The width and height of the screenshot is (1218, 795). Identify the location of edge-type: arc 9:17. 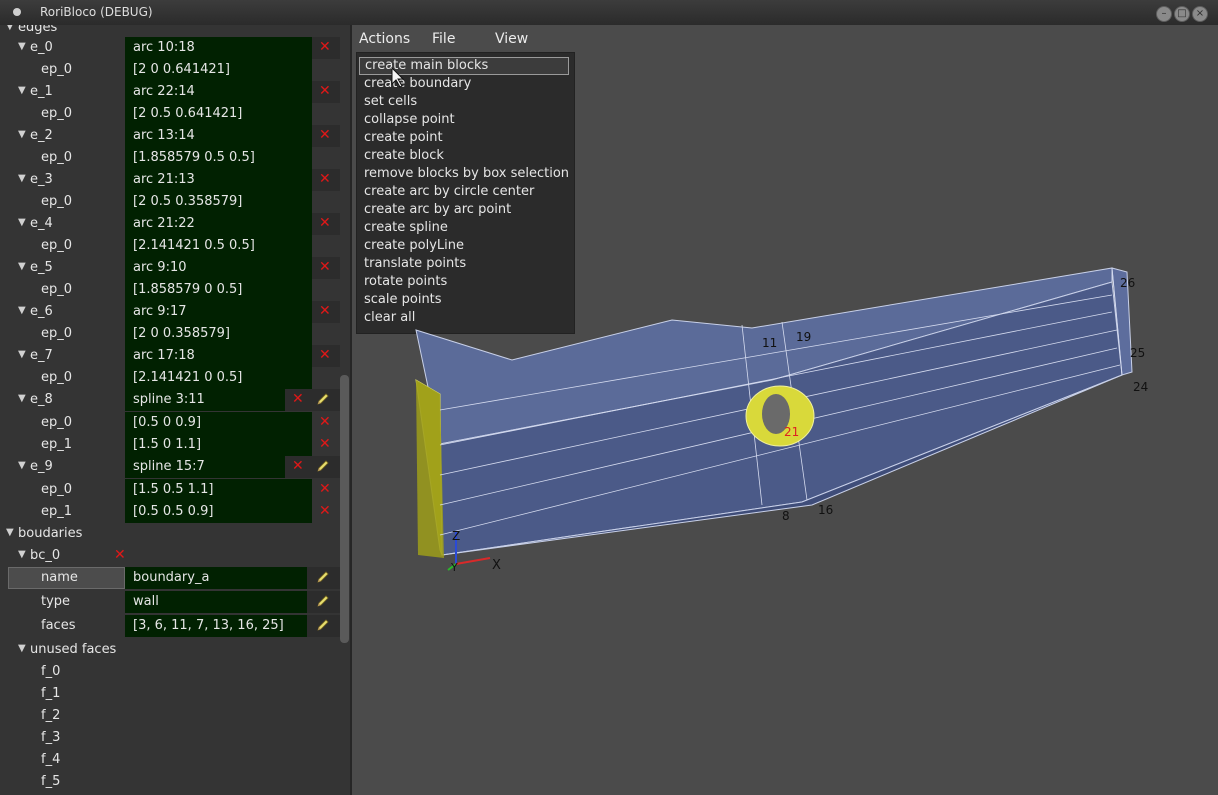
(218, 312).